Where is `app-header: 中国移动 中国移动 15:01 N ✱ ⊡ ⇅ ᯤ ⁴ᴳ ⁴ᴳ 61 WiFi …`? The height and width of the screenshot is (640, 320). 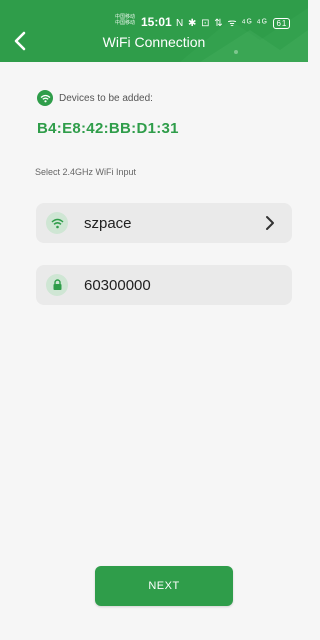 app-header: 中国移动 中国移动 15:01 N ✱ ⊡ ⇅ ᯤ ⁴ᴳ ⁴ᴳ 61 WiFi … is located at coordinates (154, 31).